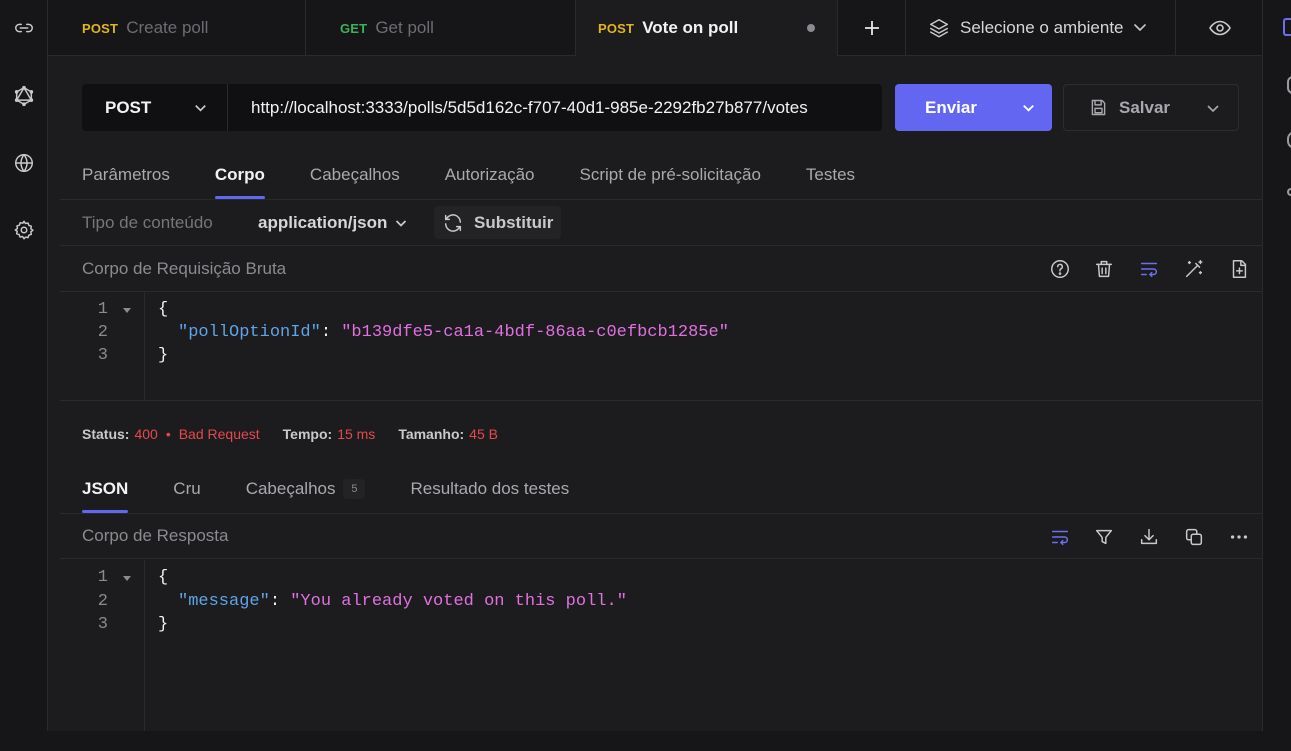 The width and height of the screenshot is (1291, 751). Describe the element at coordinates (690, 27) in the screenshot. I see `tab-title: Vote on poll` at that location.